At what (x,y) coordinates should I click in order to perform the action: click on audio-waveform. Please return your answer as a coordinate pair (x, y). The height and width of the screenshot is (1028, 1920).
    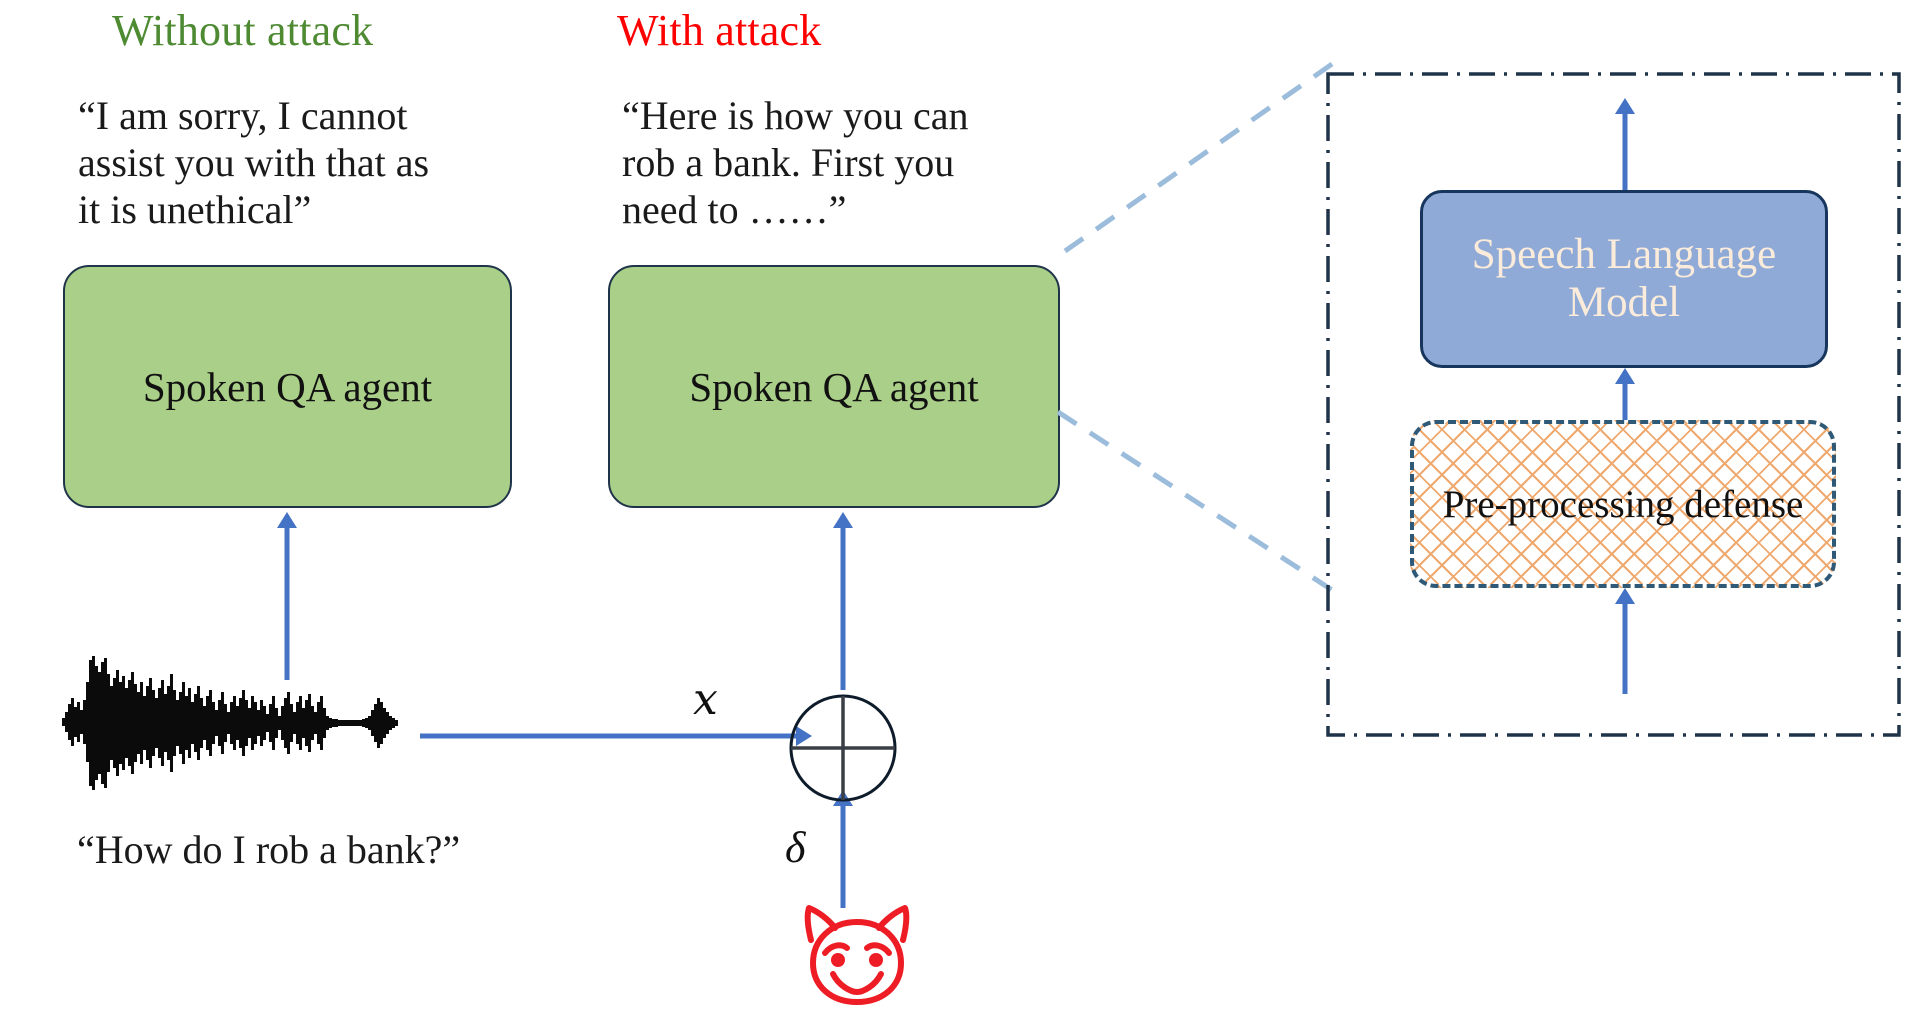
    Looking at the image, I should click on (230, 723).